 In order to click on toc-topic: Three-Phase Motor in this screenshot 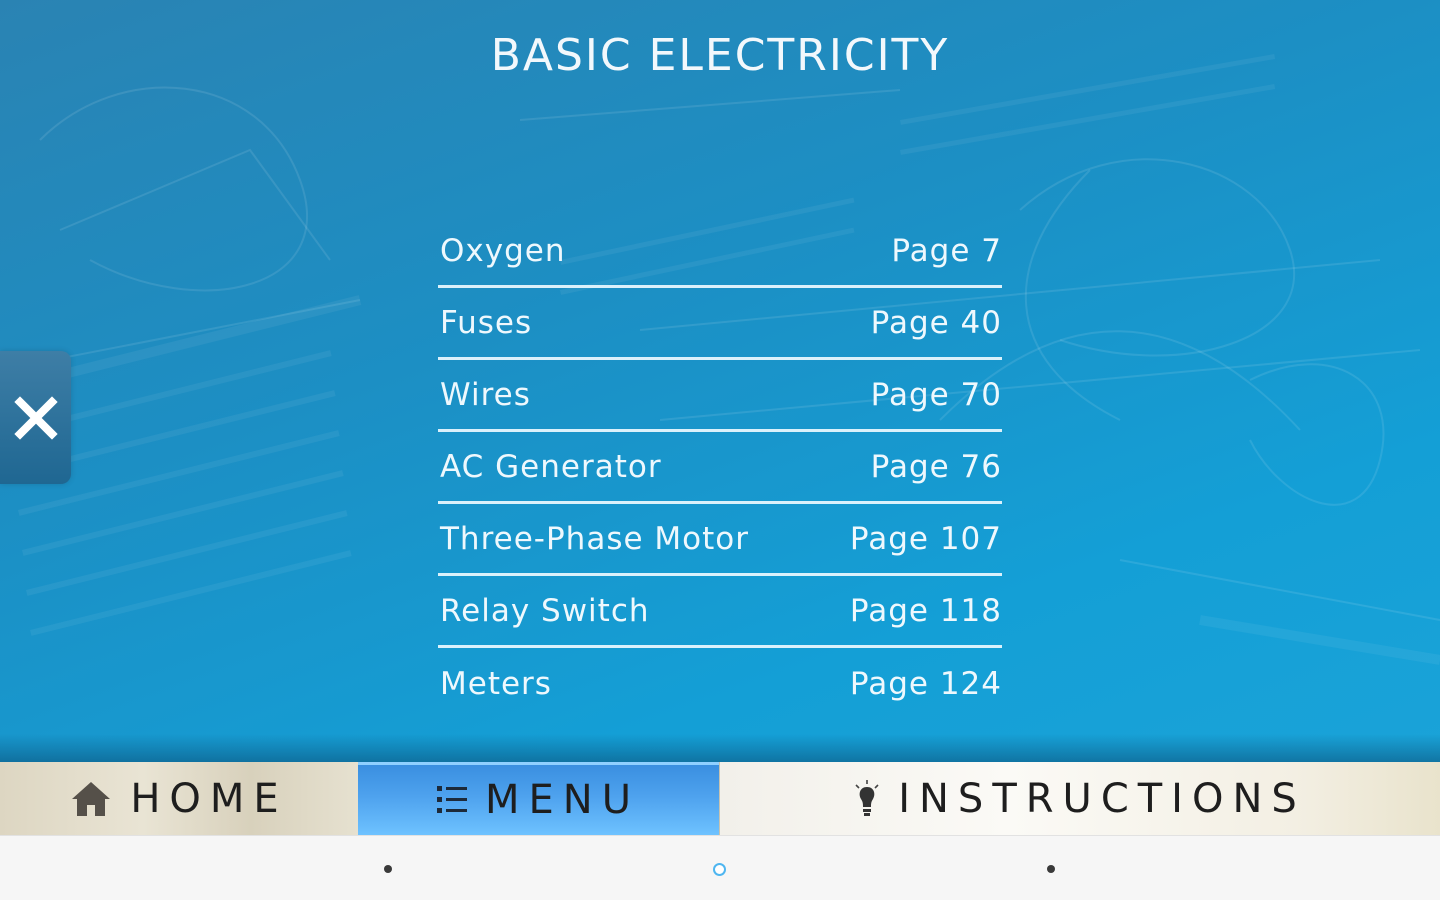, I will do `click(594, 538)`.